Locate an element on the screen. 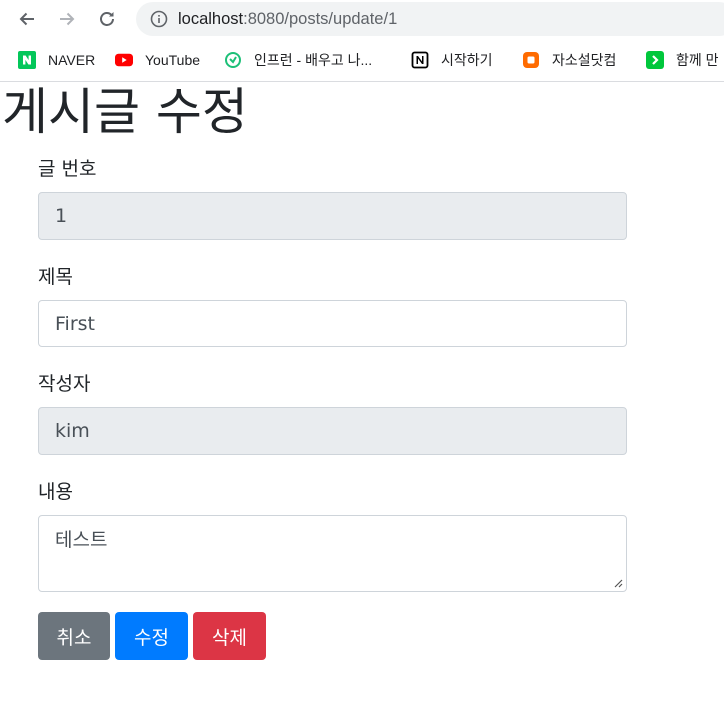 This screenshot has height=705, width=724. bookmark-youtube: YouTube is located at coordinates (157, 60).